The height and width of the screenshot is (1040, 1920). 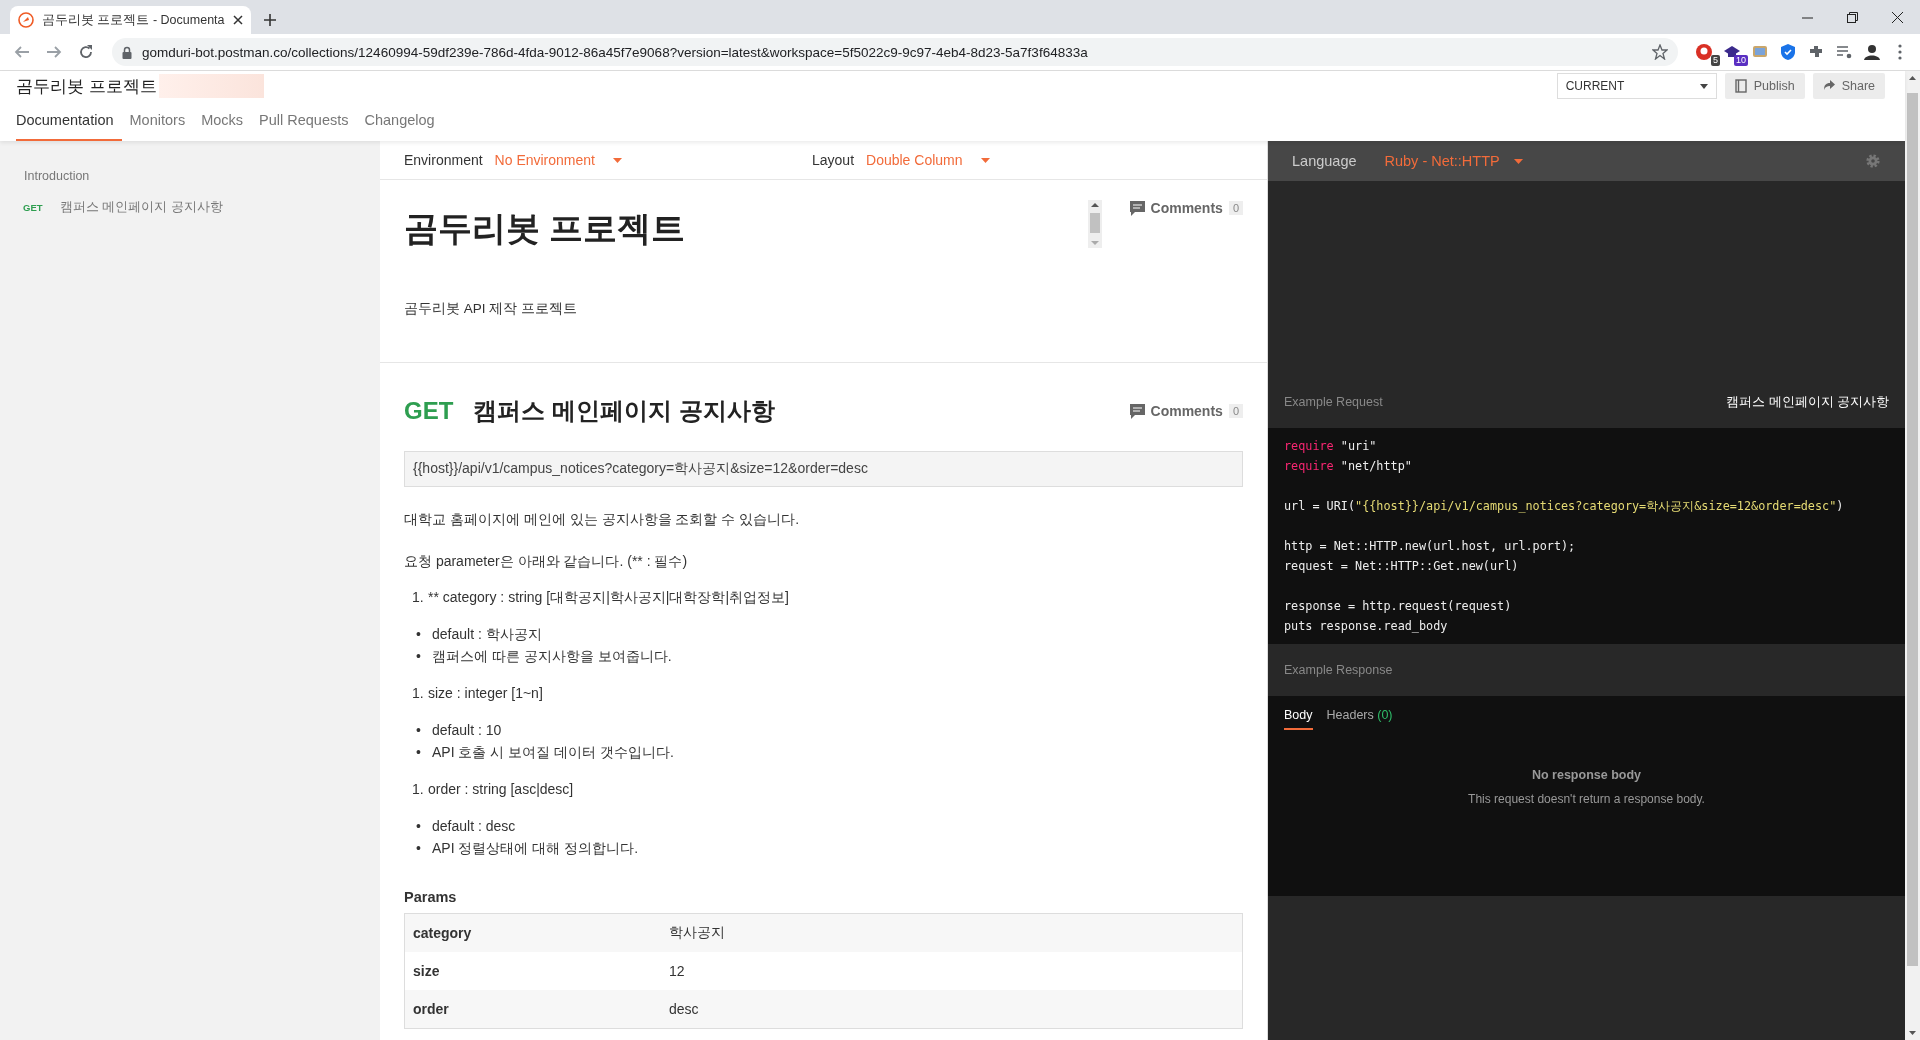 I want to click on list-item: default : 학사공지, so click(x=487, y=634).